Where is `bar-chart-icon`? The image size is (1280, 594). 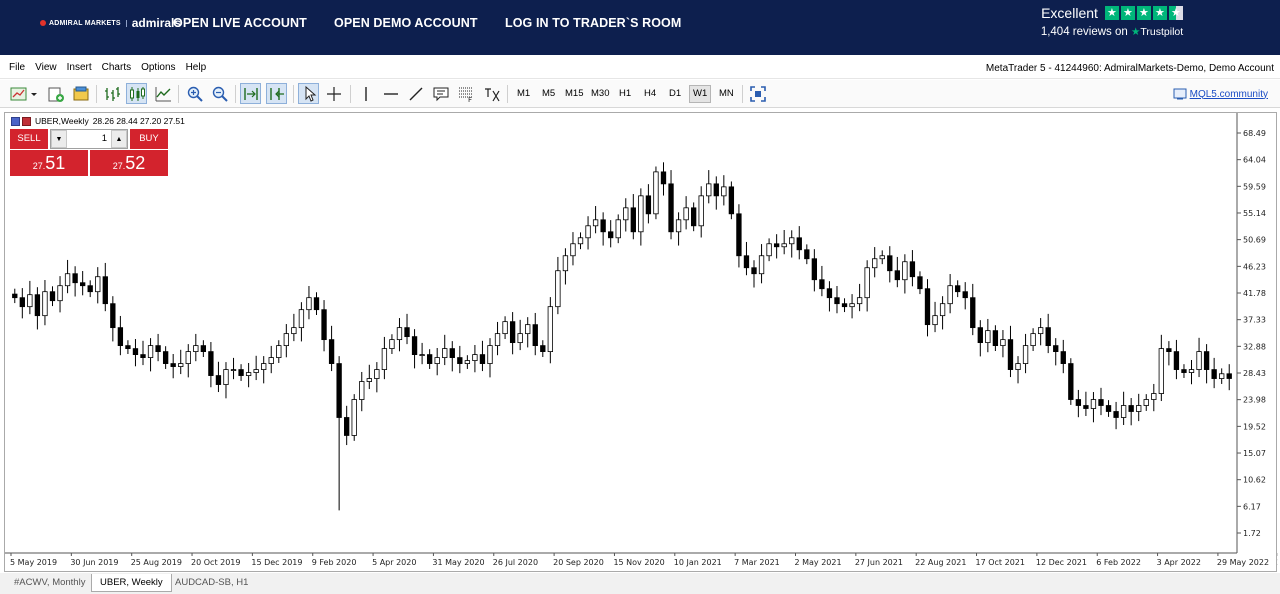
bar-chart-icon is located at coordinates (112, 93).